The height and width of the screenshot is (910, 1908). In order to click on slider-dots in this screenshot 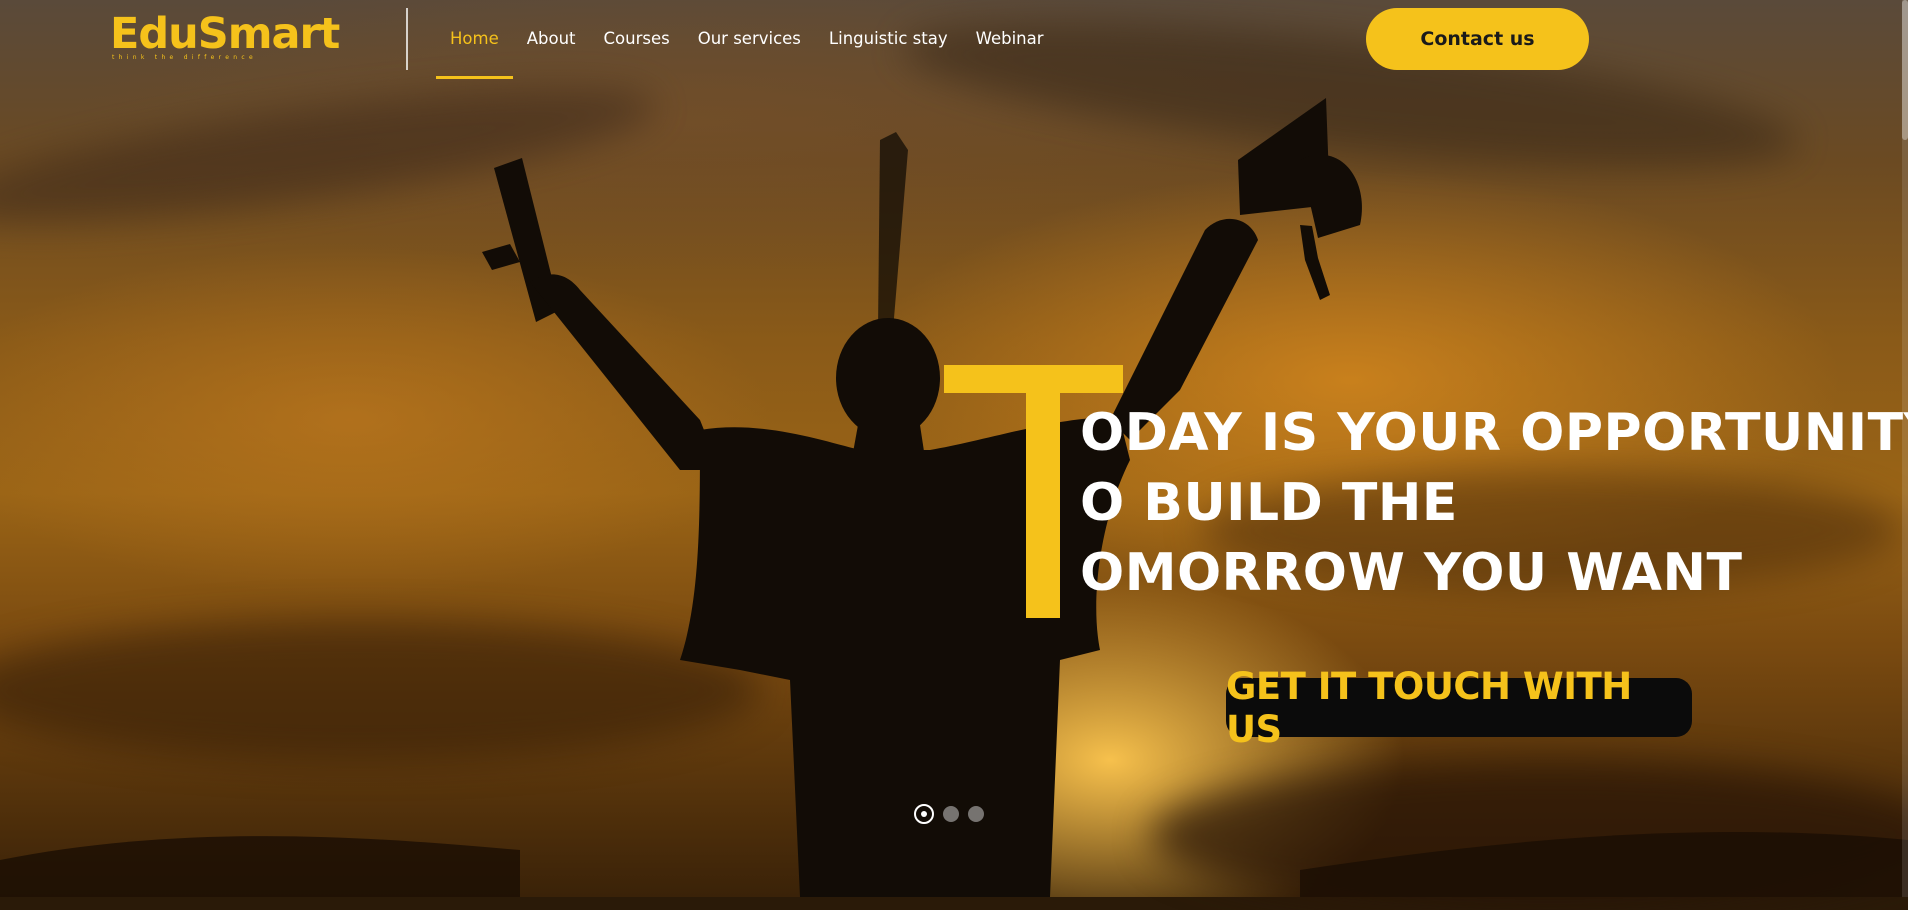, I will do `click(949, 814)`.